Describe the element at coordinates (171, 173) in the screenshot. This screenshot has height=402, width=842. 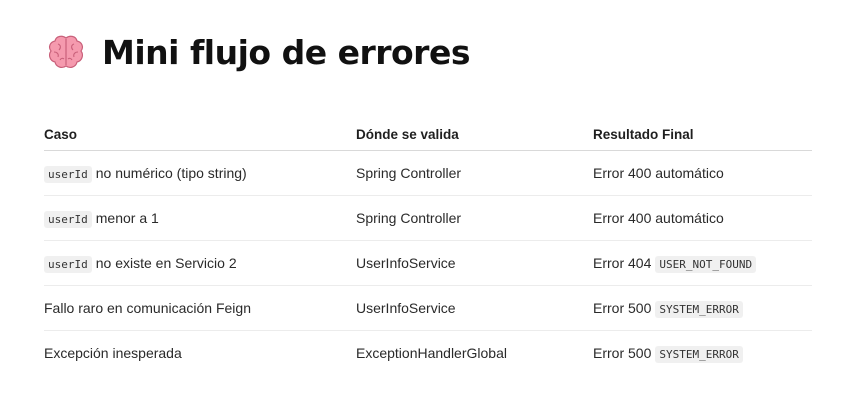
I see `cell-text: no numérico (tipo string)` at that location.